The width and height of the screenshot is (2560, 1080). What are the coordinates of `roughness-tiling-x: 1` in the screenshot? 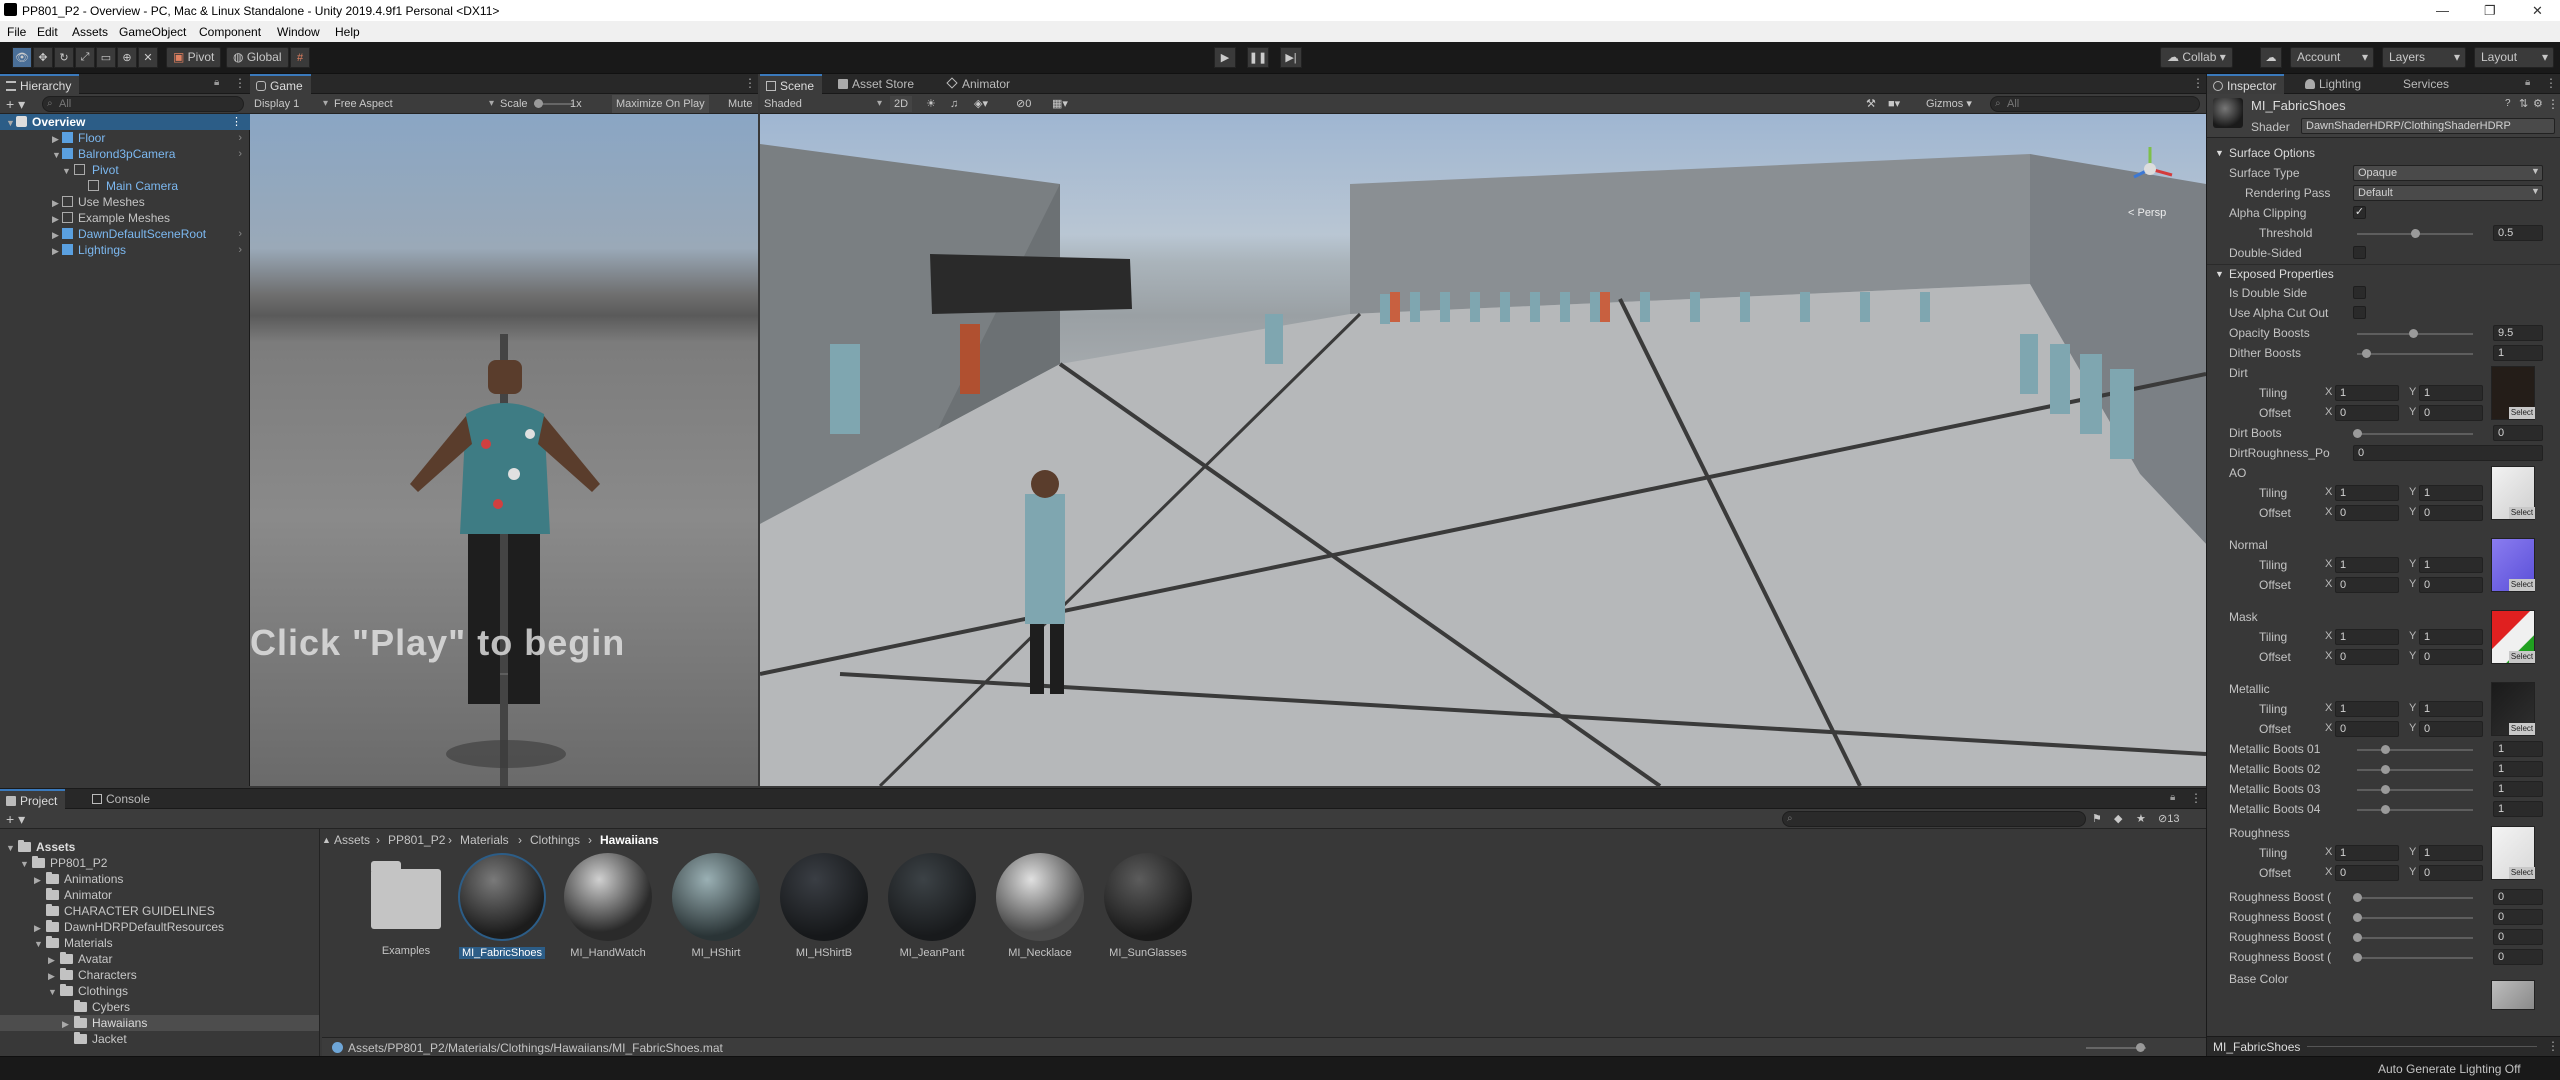 It's located at (2367, 853).